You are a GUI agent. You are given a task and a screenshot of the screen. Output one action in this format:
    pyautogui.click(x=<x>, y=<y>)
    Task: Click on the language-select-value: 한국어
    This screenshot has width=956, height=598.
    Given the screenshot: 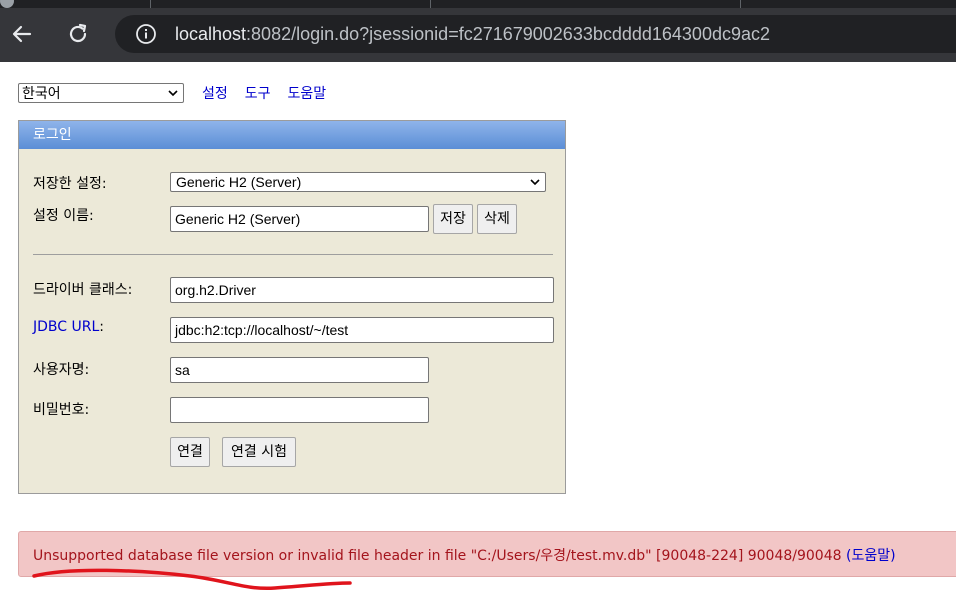 What is the action you would take?
    pyautogui.click(x=41, y=94)
    